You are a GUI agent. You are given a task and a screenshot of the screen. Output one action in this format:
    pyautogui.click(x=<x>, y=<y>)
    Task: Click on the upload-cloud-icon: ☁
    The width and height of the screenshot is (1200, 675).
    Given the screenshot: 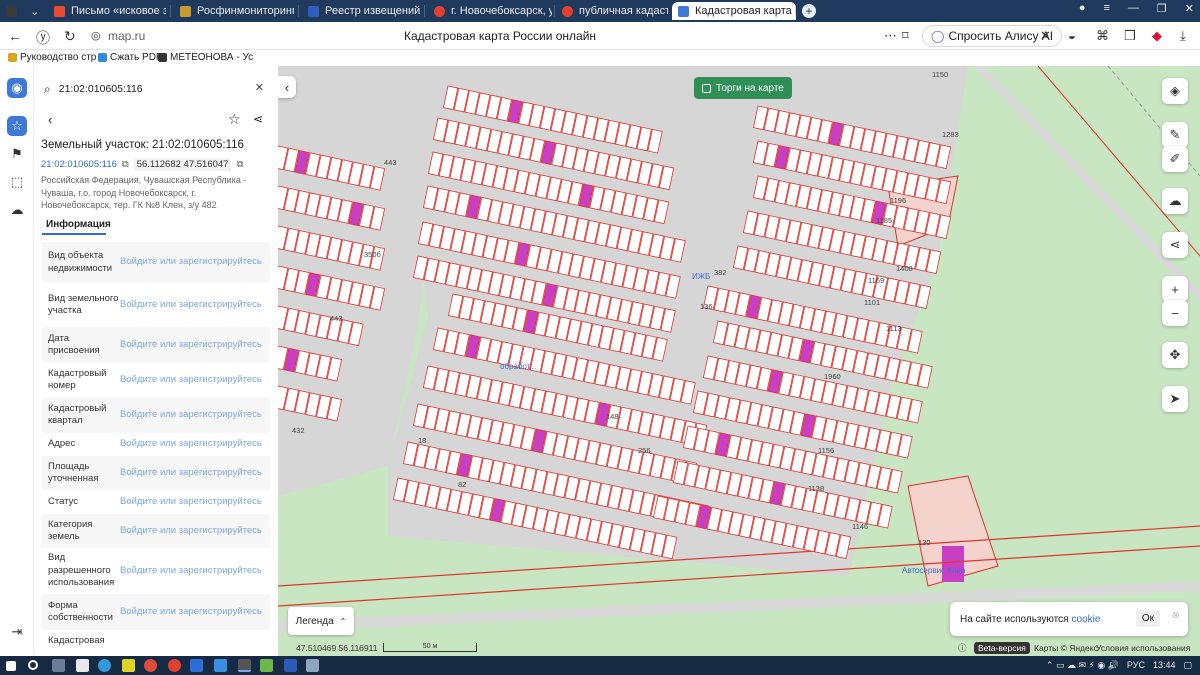 What is the action you would take?
    pyautogui.click(x=1175, y=201)
    